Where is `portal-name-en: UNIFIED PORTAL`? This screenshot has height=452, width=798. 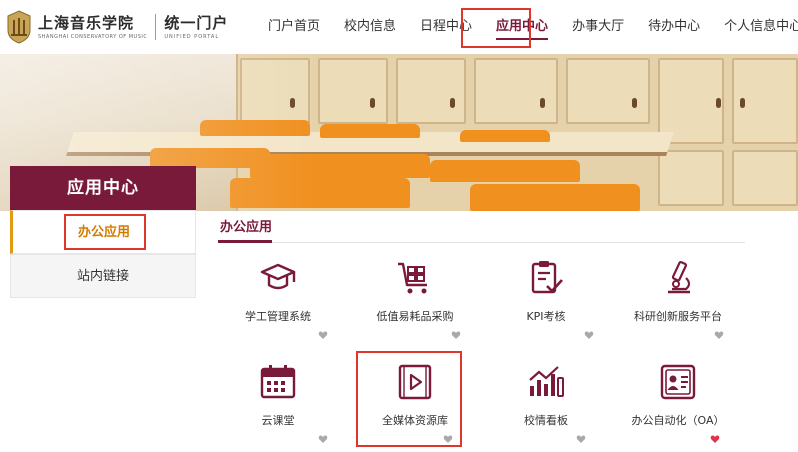
portal-name-en: UNIFIED PORTAL is located at coordinates (192, 37).